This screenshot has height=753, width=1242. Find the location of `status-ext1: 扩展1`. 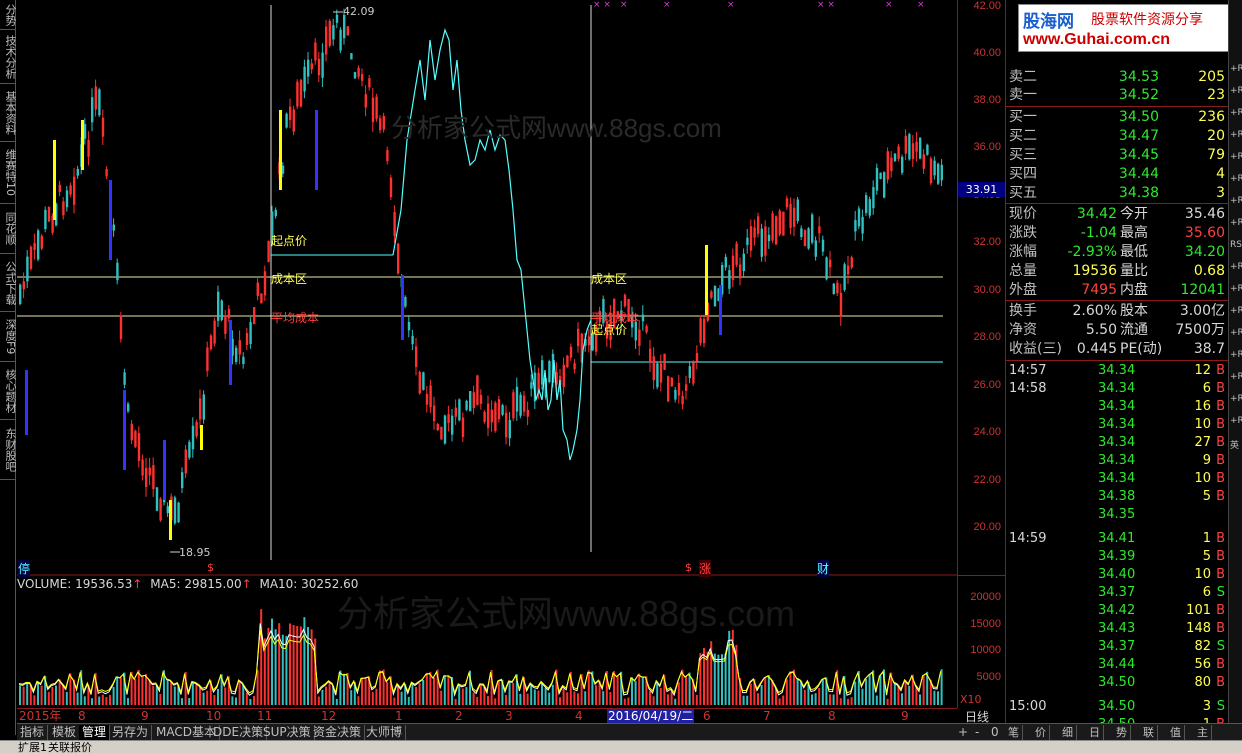

status-ext1: 扩展1 is located at coordinates (32, 747).